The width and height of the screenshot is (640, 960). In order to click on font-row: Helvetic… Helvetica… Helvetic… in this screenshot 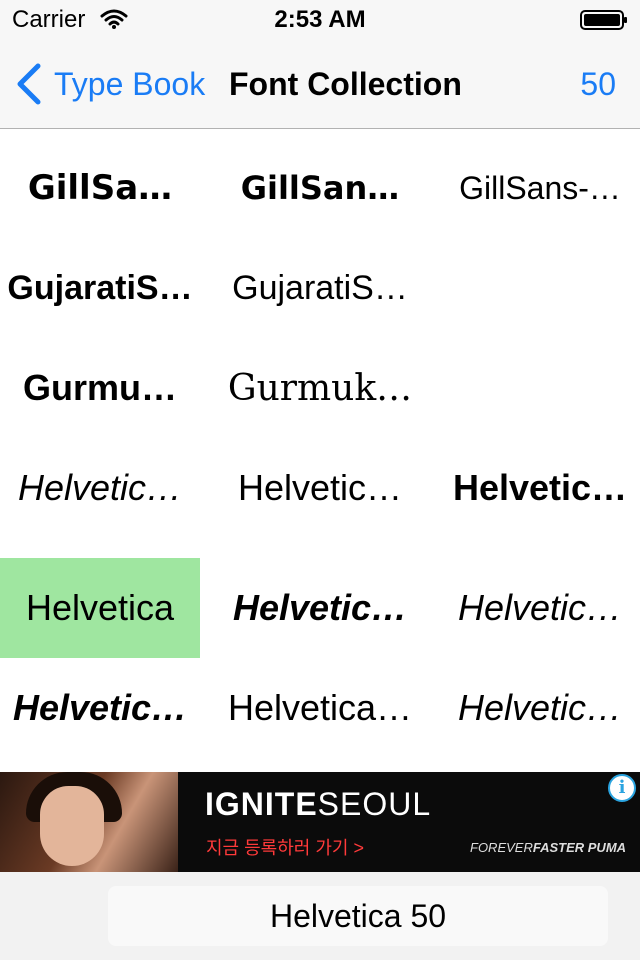, I will do `click(320, 708)`.